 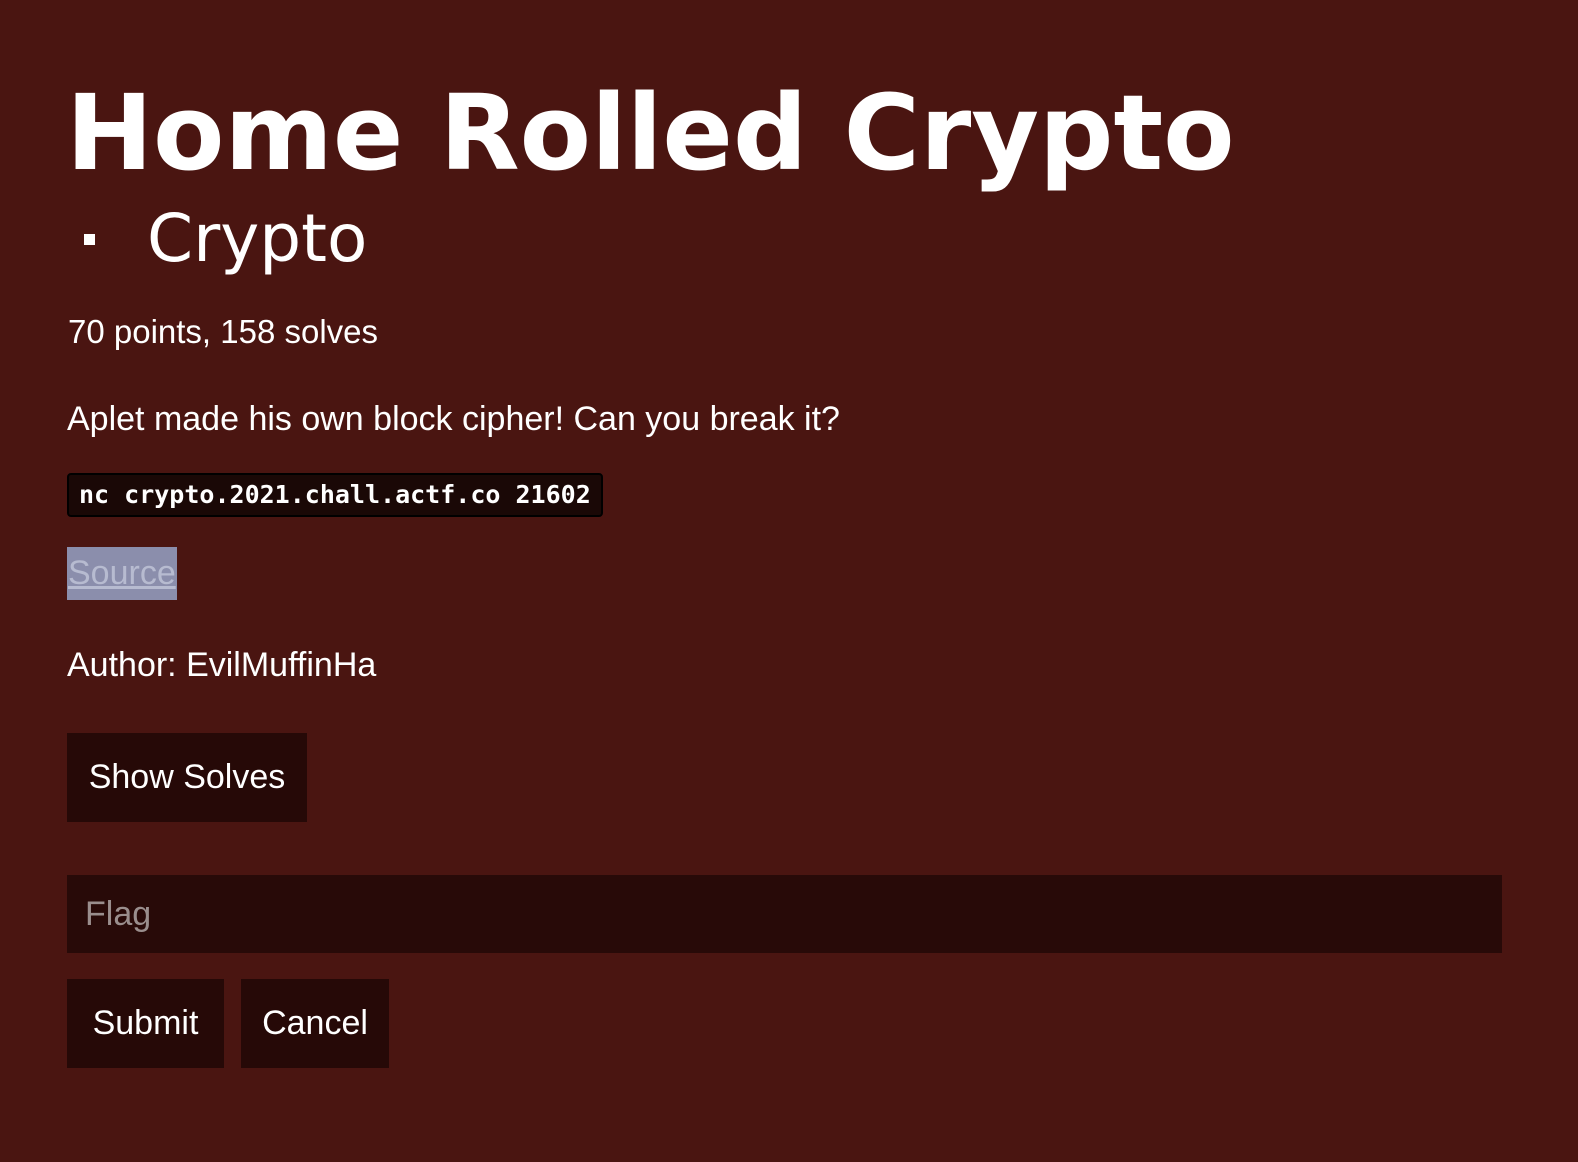 I want to click on submit-button: Submit, so click(x=145, y=1023).